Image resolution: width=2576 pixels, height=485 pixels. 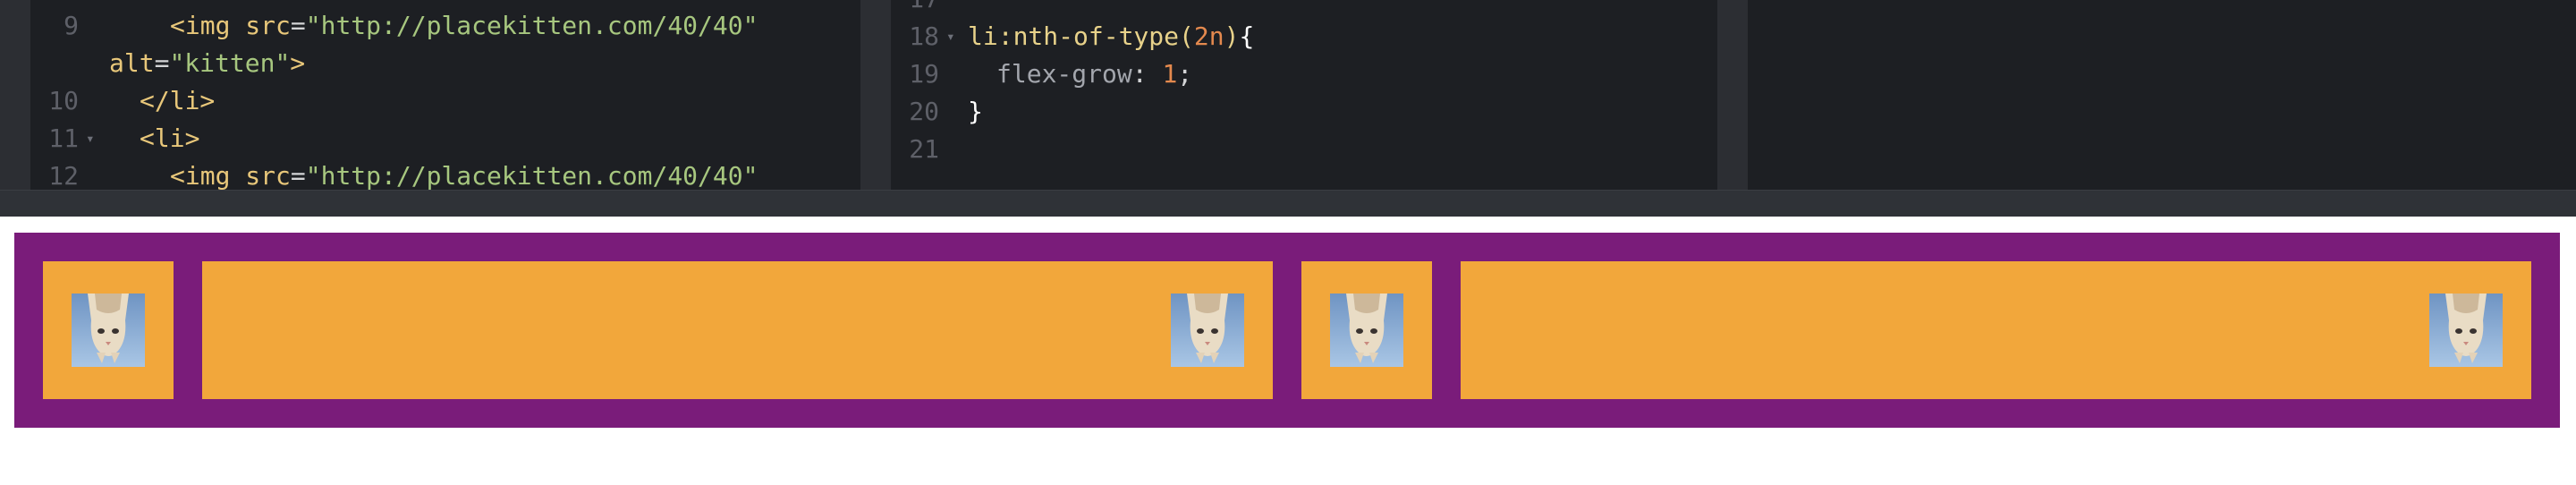 I want to click on line-number: 18, so click(x=924, y=36).